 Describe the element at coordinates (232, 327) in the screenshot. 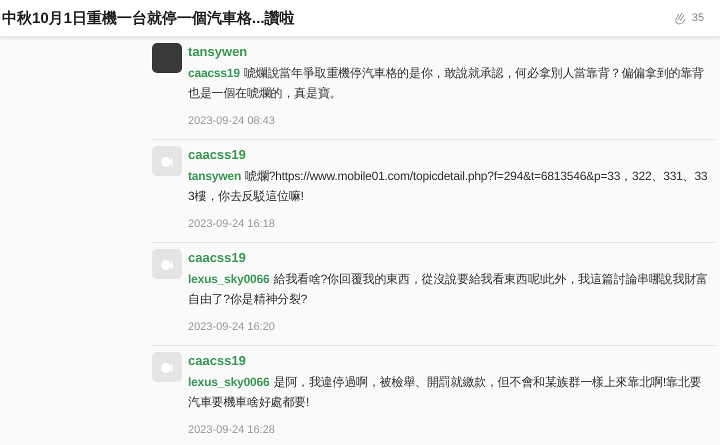

I see `comment-time: 2023-09-24 16:20` at that location.